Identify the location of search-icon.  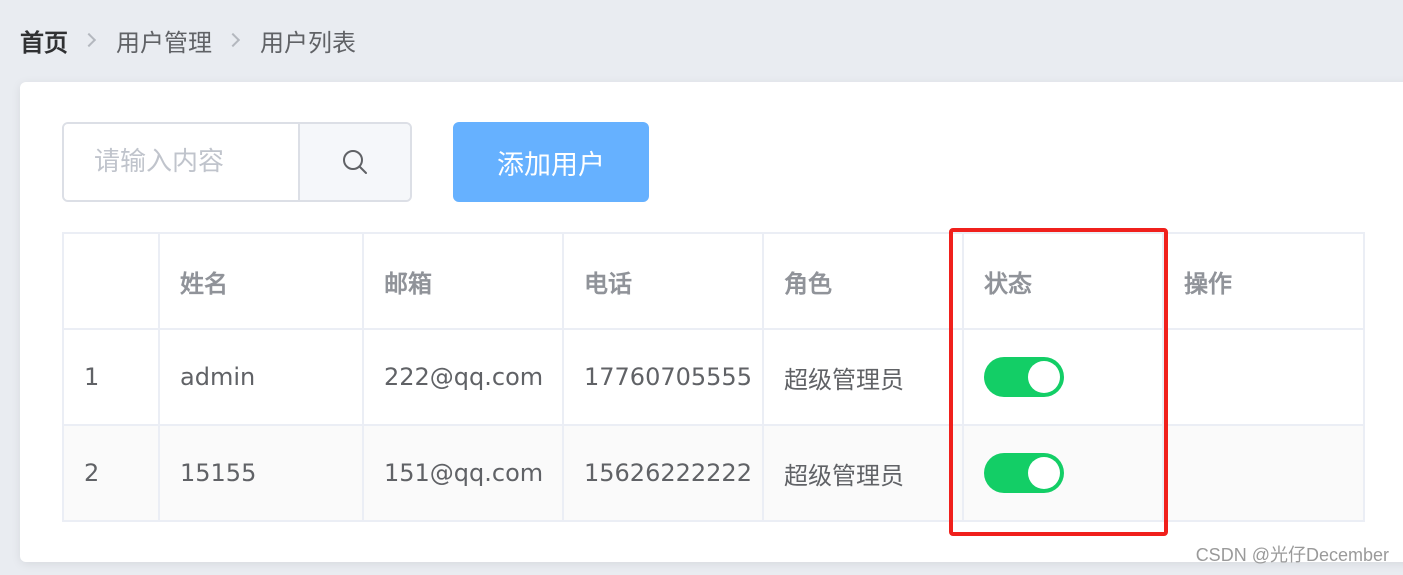
(355, 162).